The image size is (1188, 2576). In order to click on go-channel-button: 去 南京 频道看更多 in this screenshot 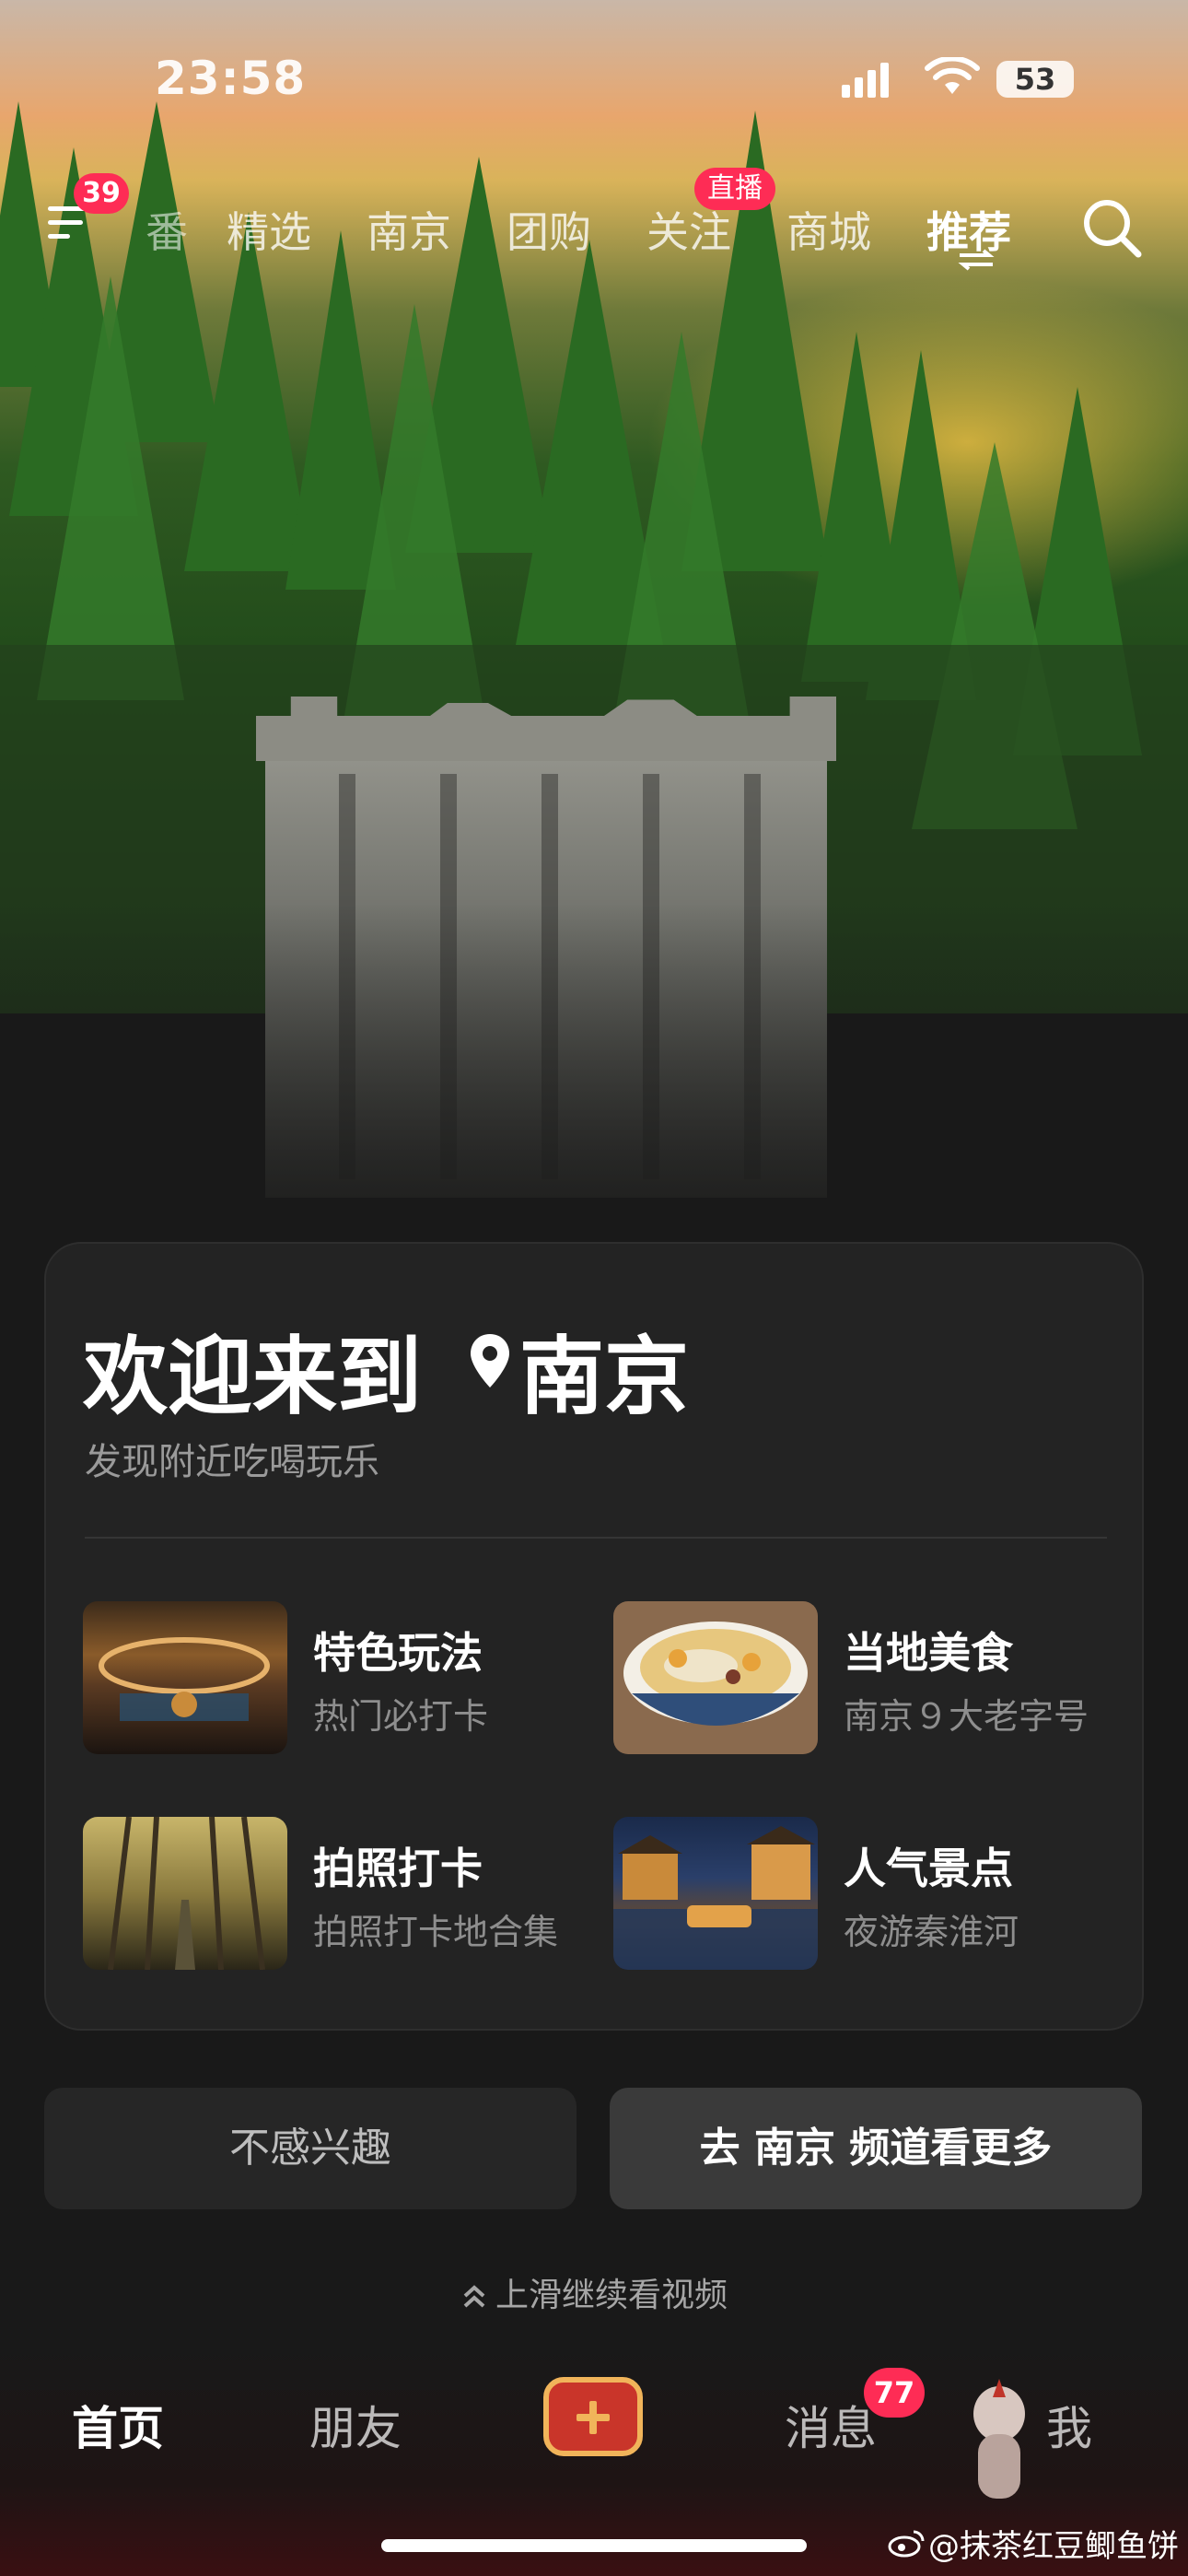, I will do `click(876, 2148)`.